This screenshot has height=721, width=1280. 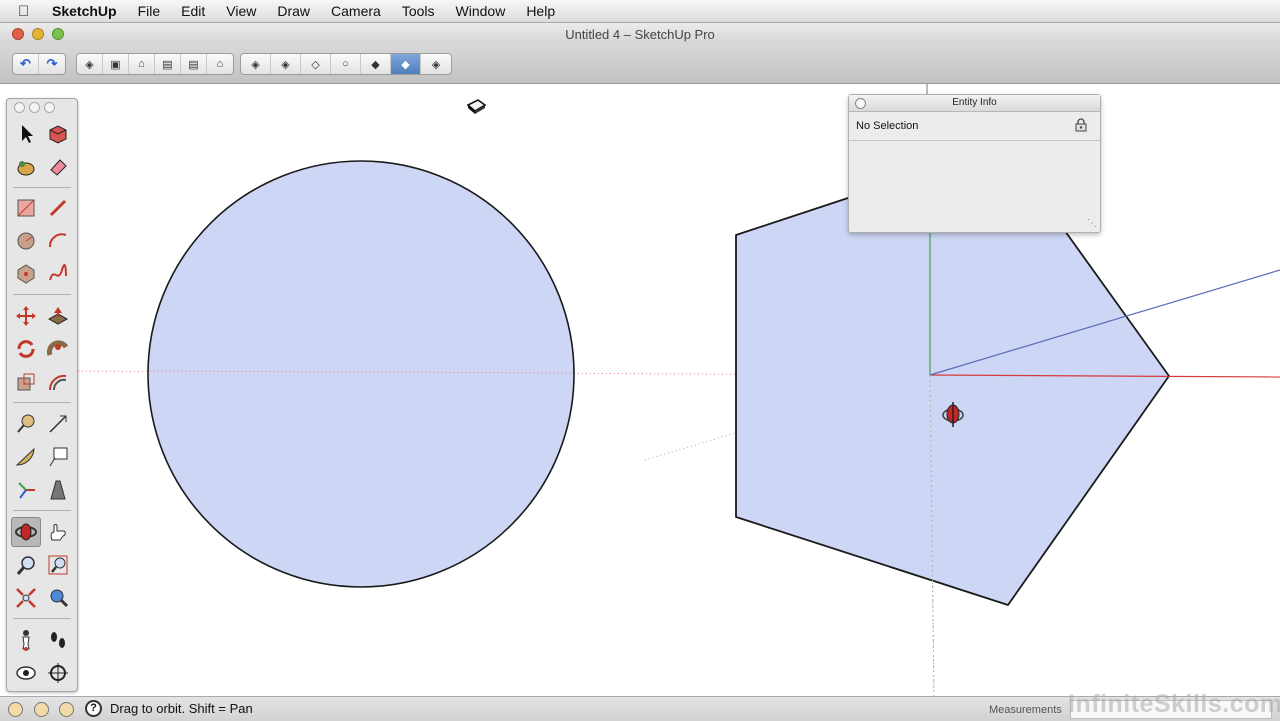 I want to click on entity-info-panel: Entity Info No Selection ⋱, so click(x=974, y=163).